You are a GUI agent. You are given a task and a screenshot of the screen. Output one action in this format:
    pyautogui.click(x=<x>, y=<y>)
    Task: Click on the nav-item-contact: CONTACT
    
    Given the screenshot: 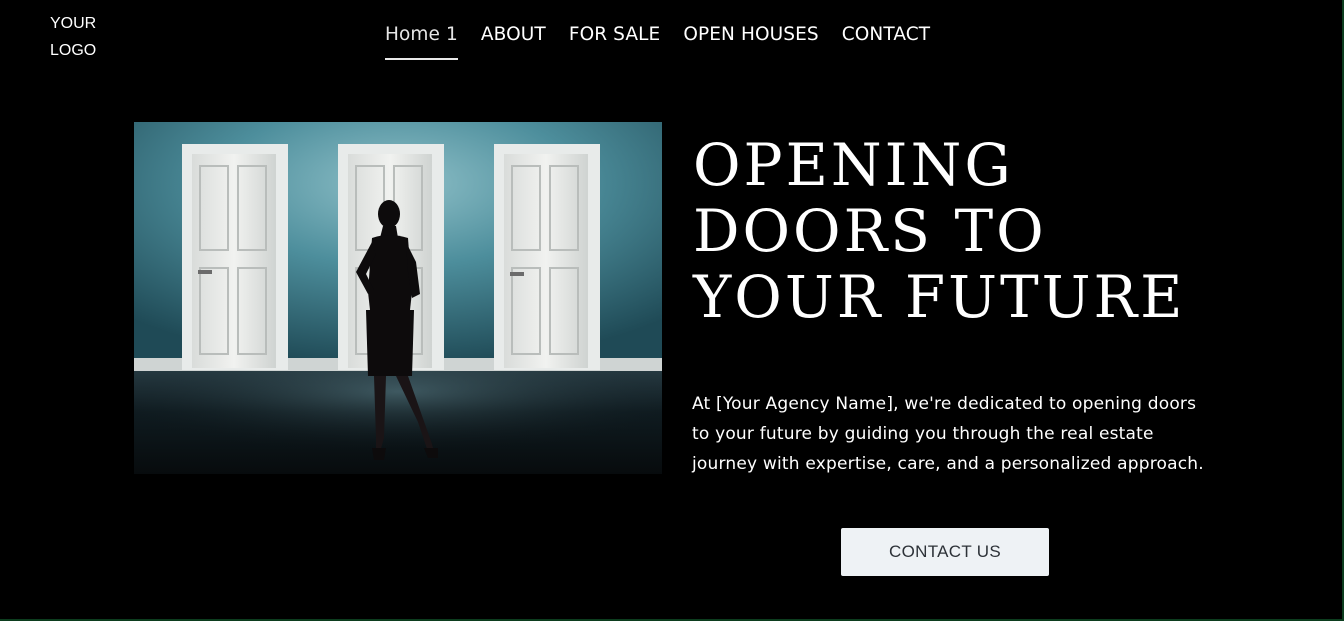 What is the action you would take?
    pyautogui.click(x=886, y=41)
    